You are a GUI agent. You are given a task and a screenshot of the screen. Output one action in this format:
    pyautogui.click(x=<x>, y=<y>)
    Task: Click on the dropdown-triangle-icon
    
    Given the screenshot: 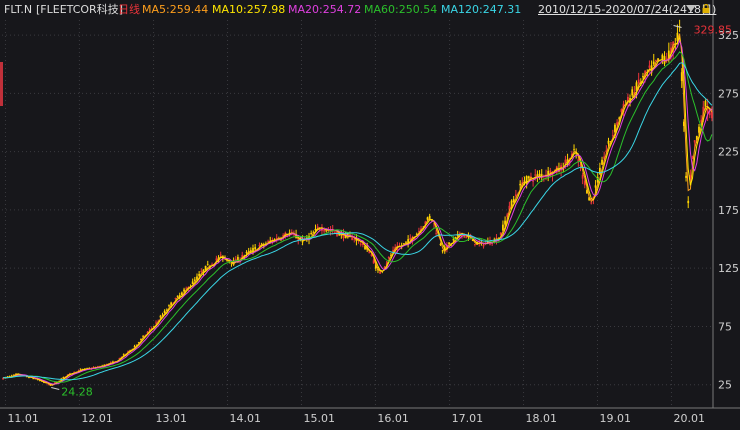 What is the action you would take?
    pyautogui.click(x=691, y=8)
    